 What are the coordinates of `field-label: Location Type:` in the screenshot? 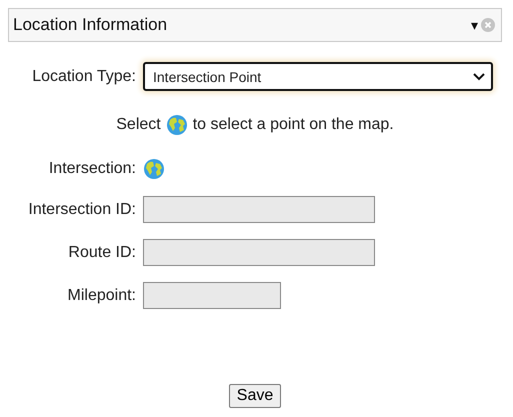 It's located at (83, 77).